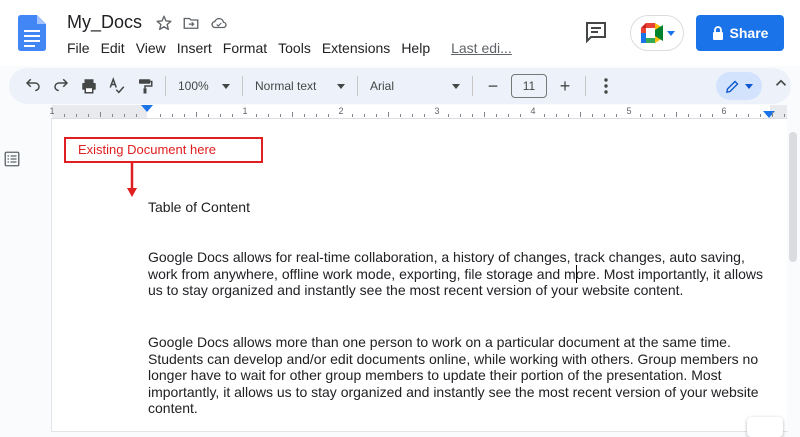  What do you see at coordinates (400, 112) in the screenshot?
I see `ruler: 1 1 2 3 4 5 6` at bounding box center [400, 112].